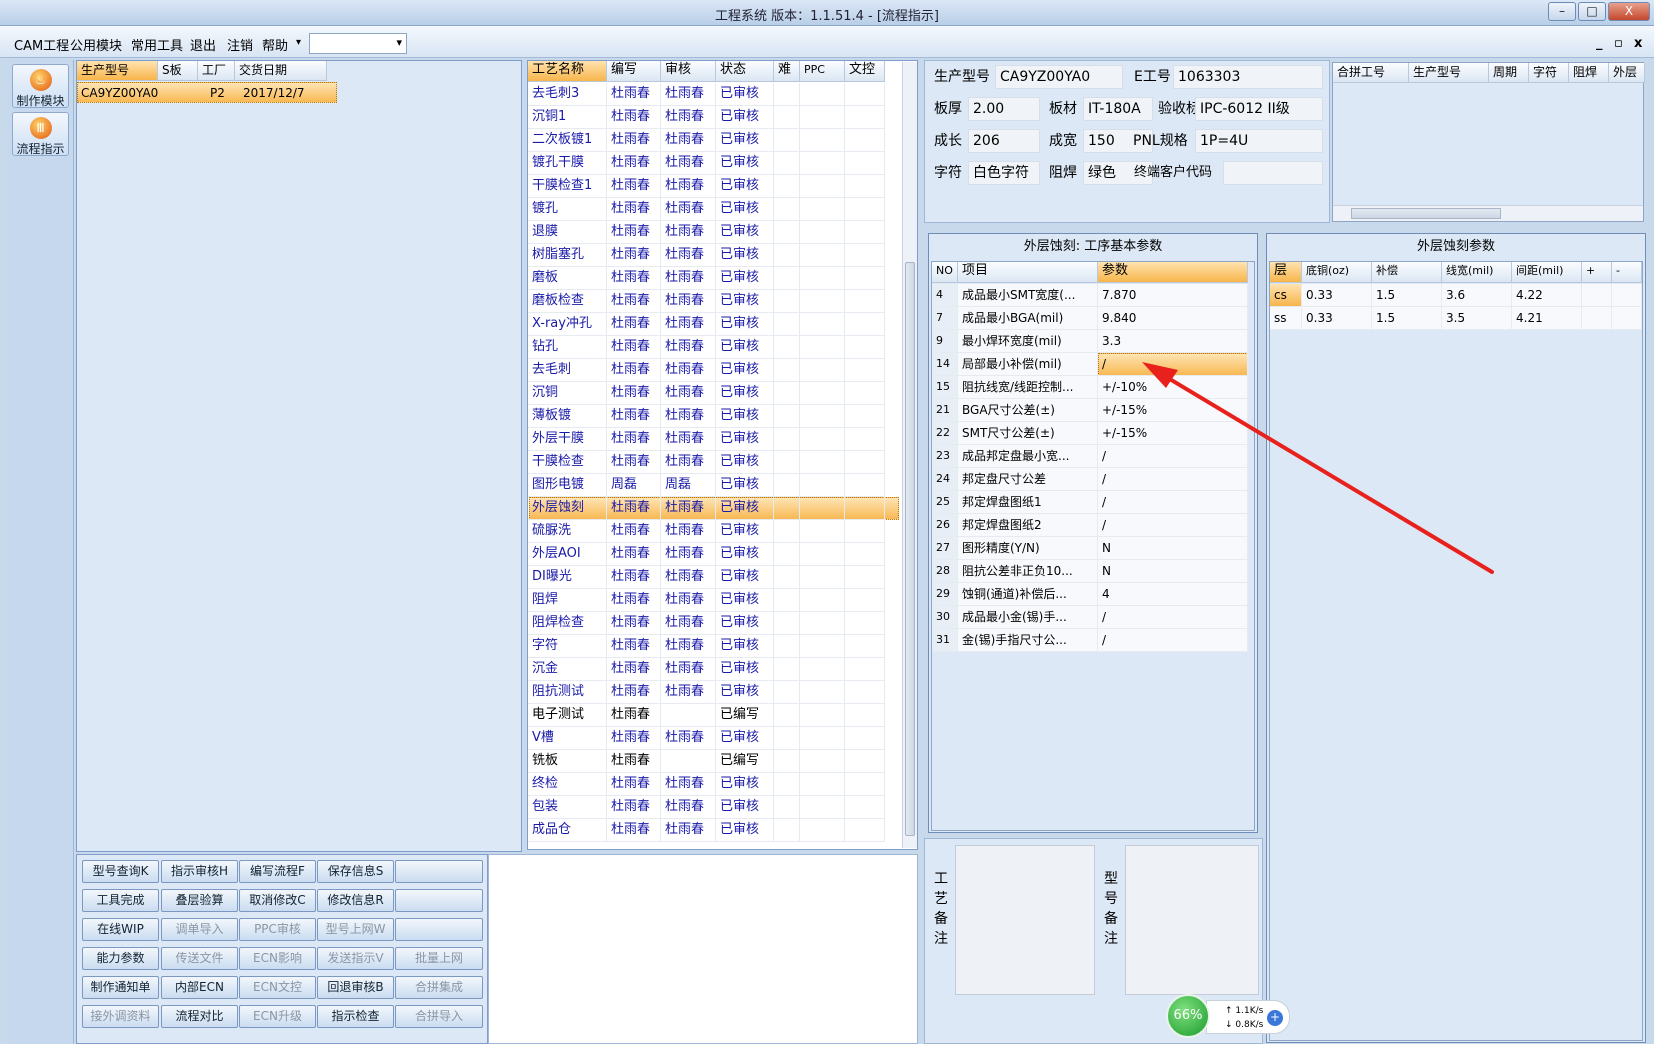 This screenshot has width=1654, height=1044. What do you see at coordinates (96, 44) in the screenshot?
I see `menu-common-module: 公用模块` at bounding box center [96, 44].